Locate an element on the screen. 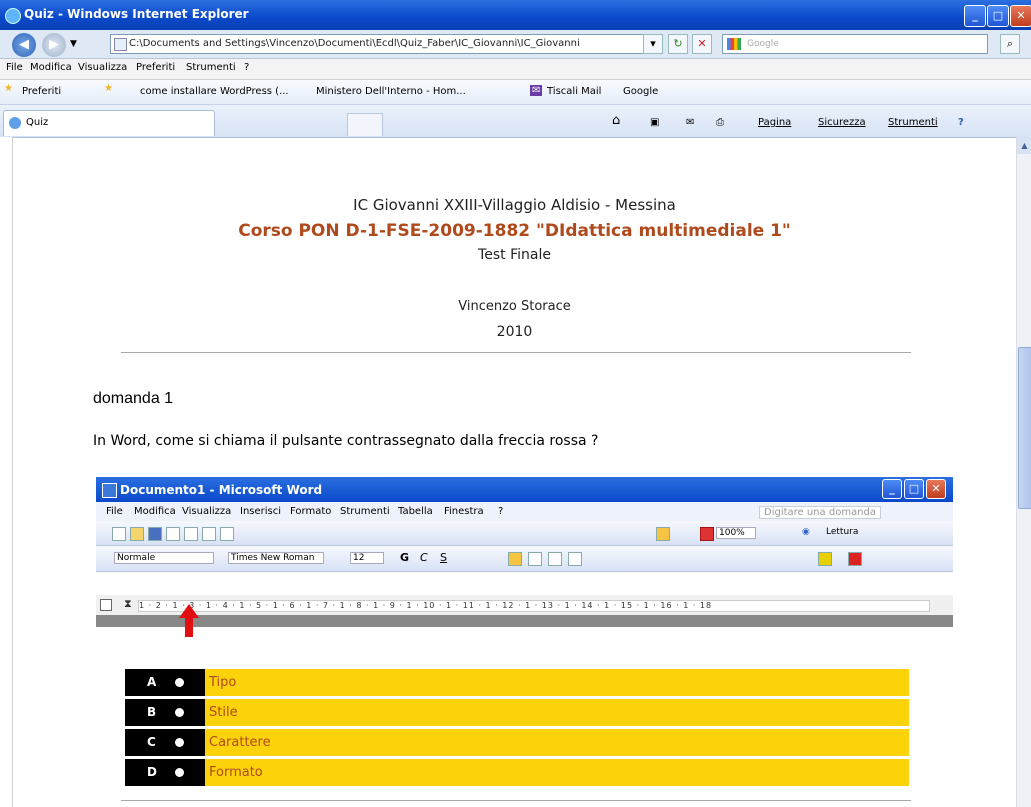  window-title-bar: Quiz - Windows Internet Explorer _ □ ✕ is located at coordinates (515, 15).